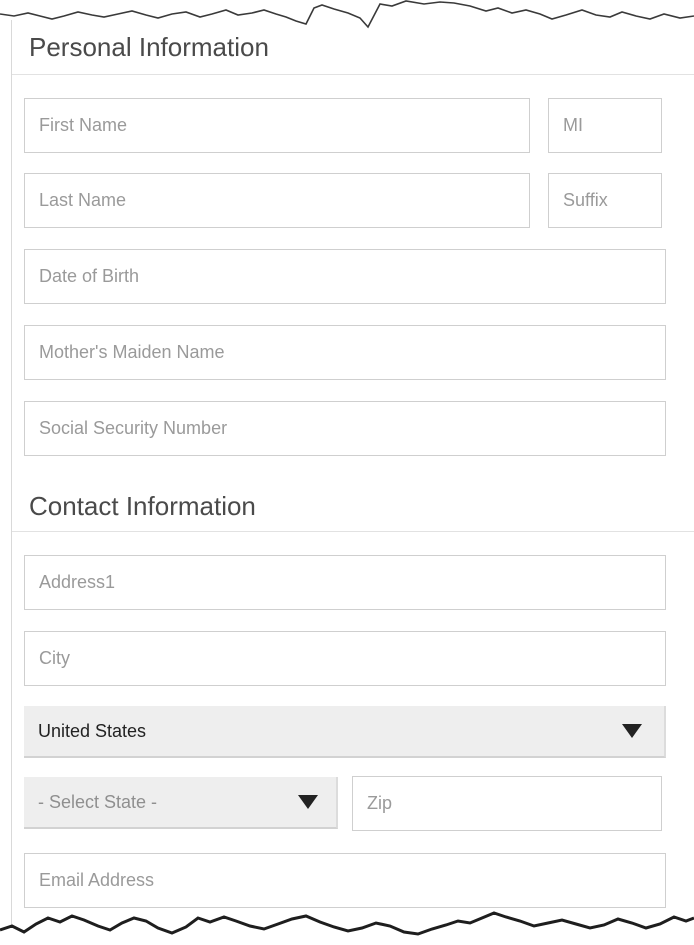 The height and width of the screenshot is (945, 694). Describe the element at coordinates (345, 352) in the screenshot. I see `mothers-maiden-name-input` at that location.